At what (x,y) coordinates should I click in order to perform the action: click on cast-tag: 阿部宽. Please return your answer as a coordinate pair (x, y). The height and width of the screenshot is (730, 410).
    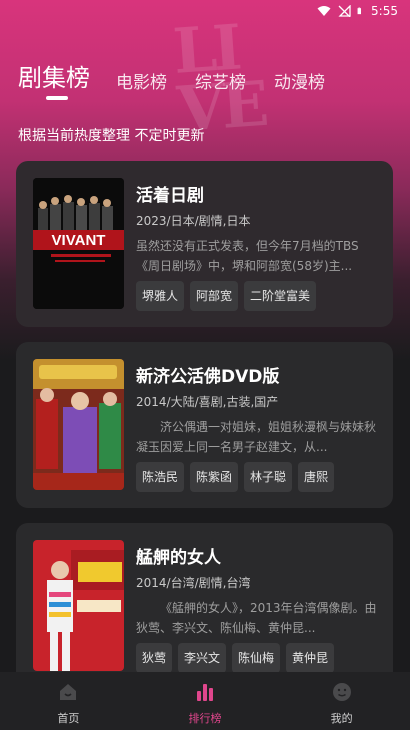
    Looking at the image, I should click on (214, 296).